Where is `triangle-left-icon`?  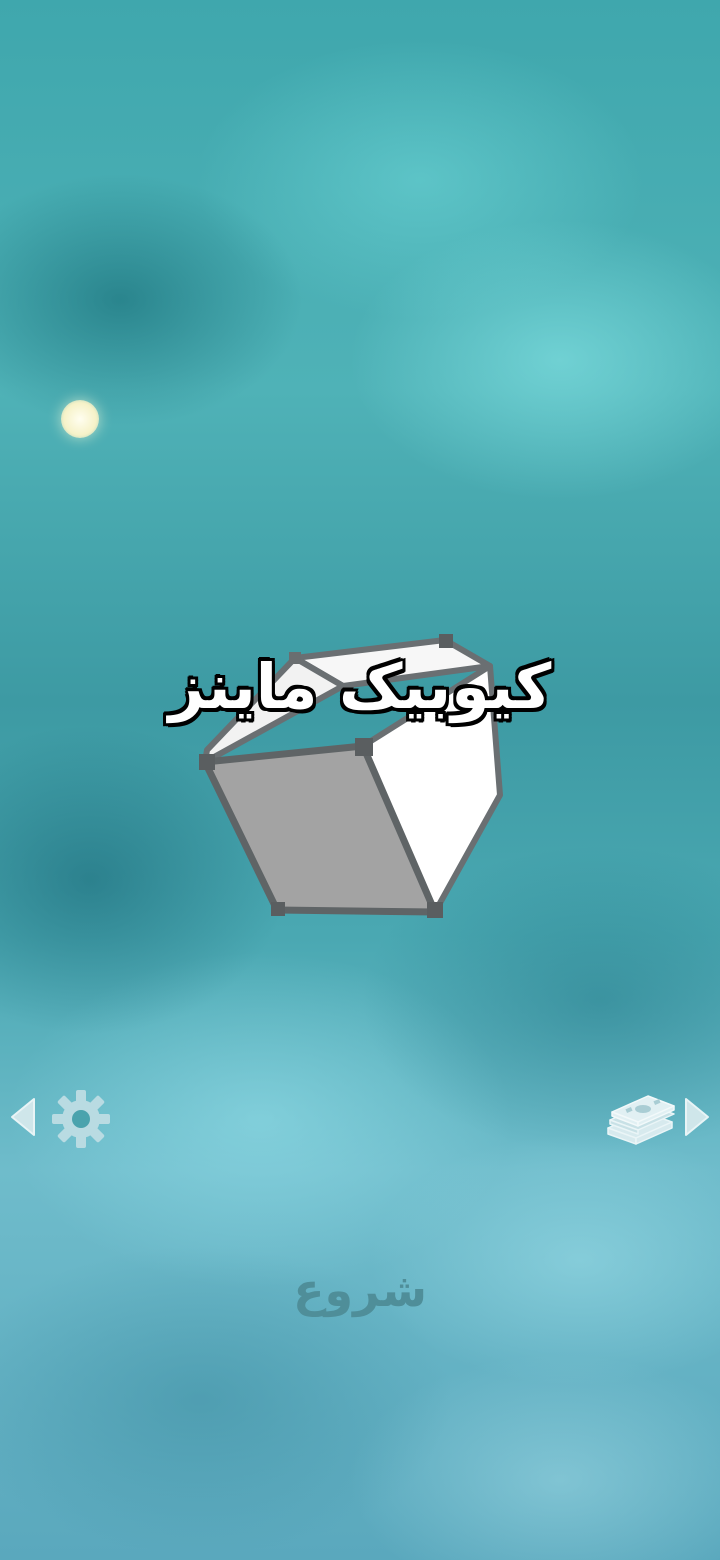 triangle-left-icon is located at coordinates (23, 1117).